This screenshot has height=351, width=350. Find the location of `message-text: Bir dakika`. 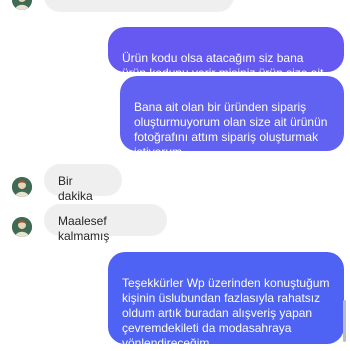

message-text: Bir dakika is located at coordinates (75, 188).